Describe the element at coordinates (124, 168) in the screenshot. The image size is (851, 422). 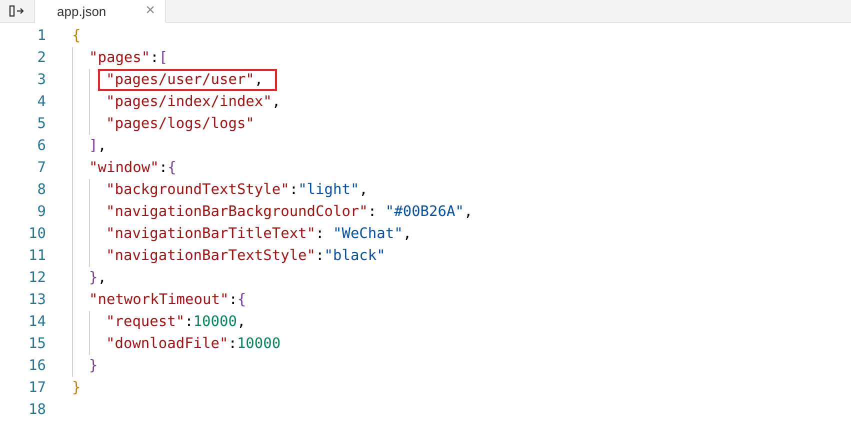
I see `code-token: "window"` at that location.